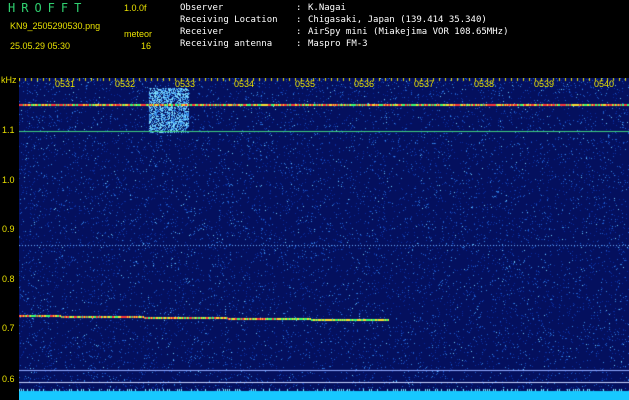 This screenshot has width=629, height=400. Describe the element at coordinates (424, 84) in the screenshot. I see `time-label: 0537` at that location.